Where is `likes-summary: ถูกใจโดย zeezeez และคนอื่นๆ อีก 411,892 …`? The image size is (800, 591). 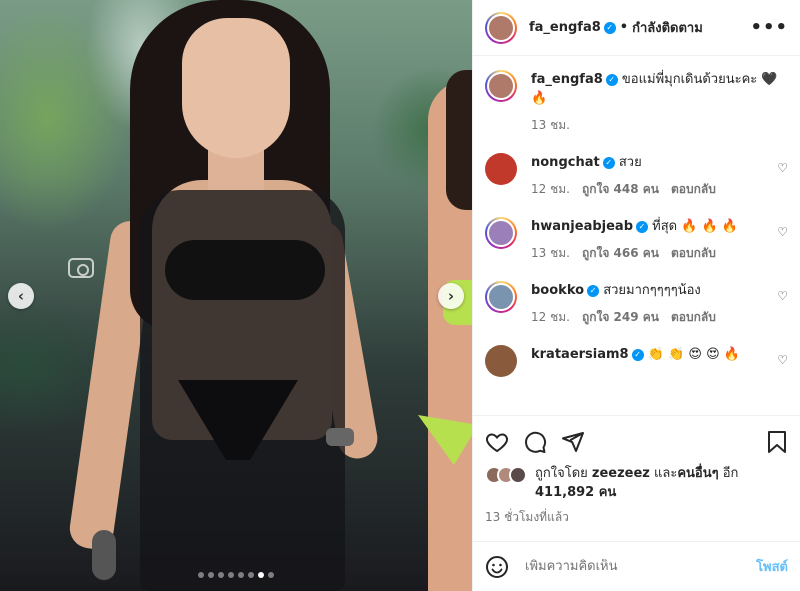 likes-summary: ถูกใจโดย zeezeez และคนอื่นๆ อีก 411,892 … is located at coordinates (636, 483).